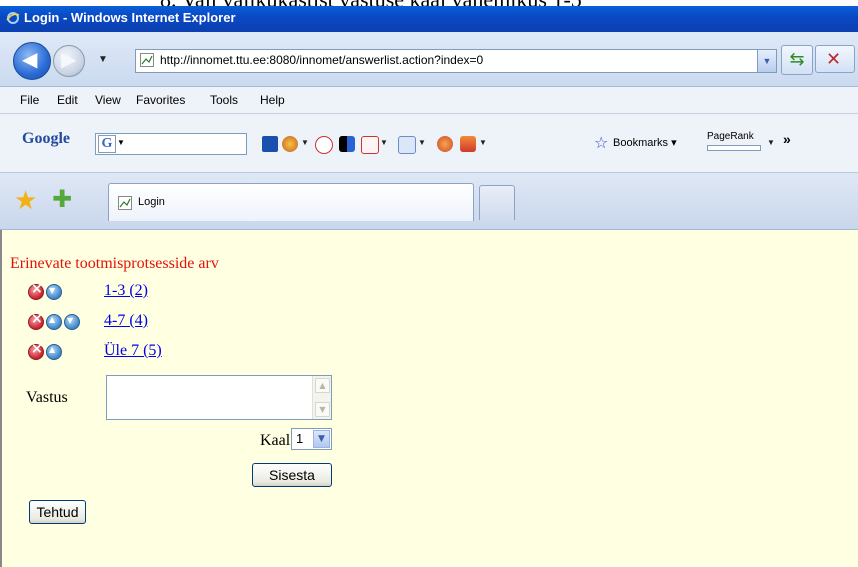  I want to click on kaal-value: 1, so click(300, 438).